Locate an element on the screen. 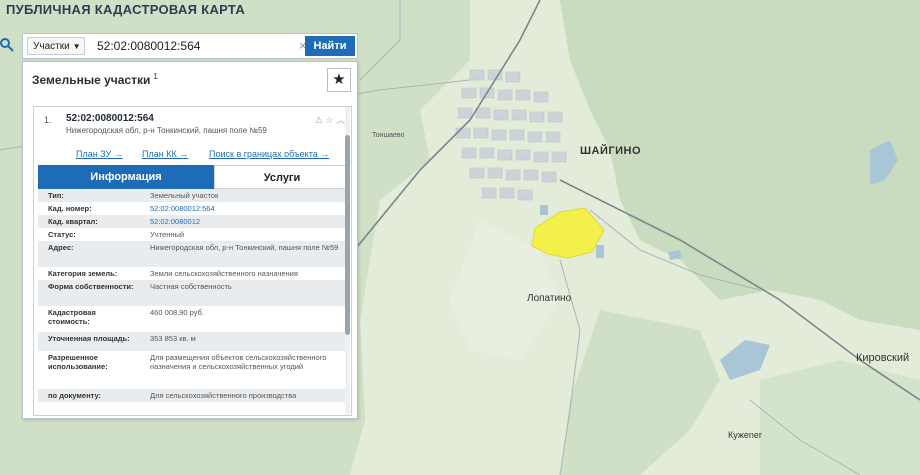 The image size is (920, 475). info-row-key: Уточненная площадь: is located at coordinates (89, 338).